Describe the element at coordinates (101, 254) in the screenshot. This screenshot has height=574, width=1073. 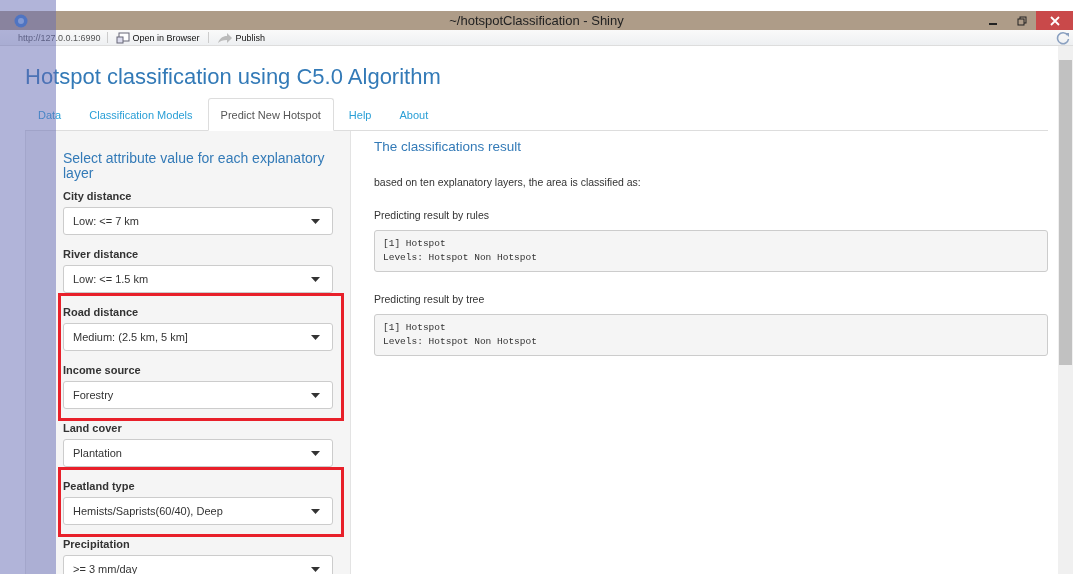
I see `field-label: River distance` at that location.